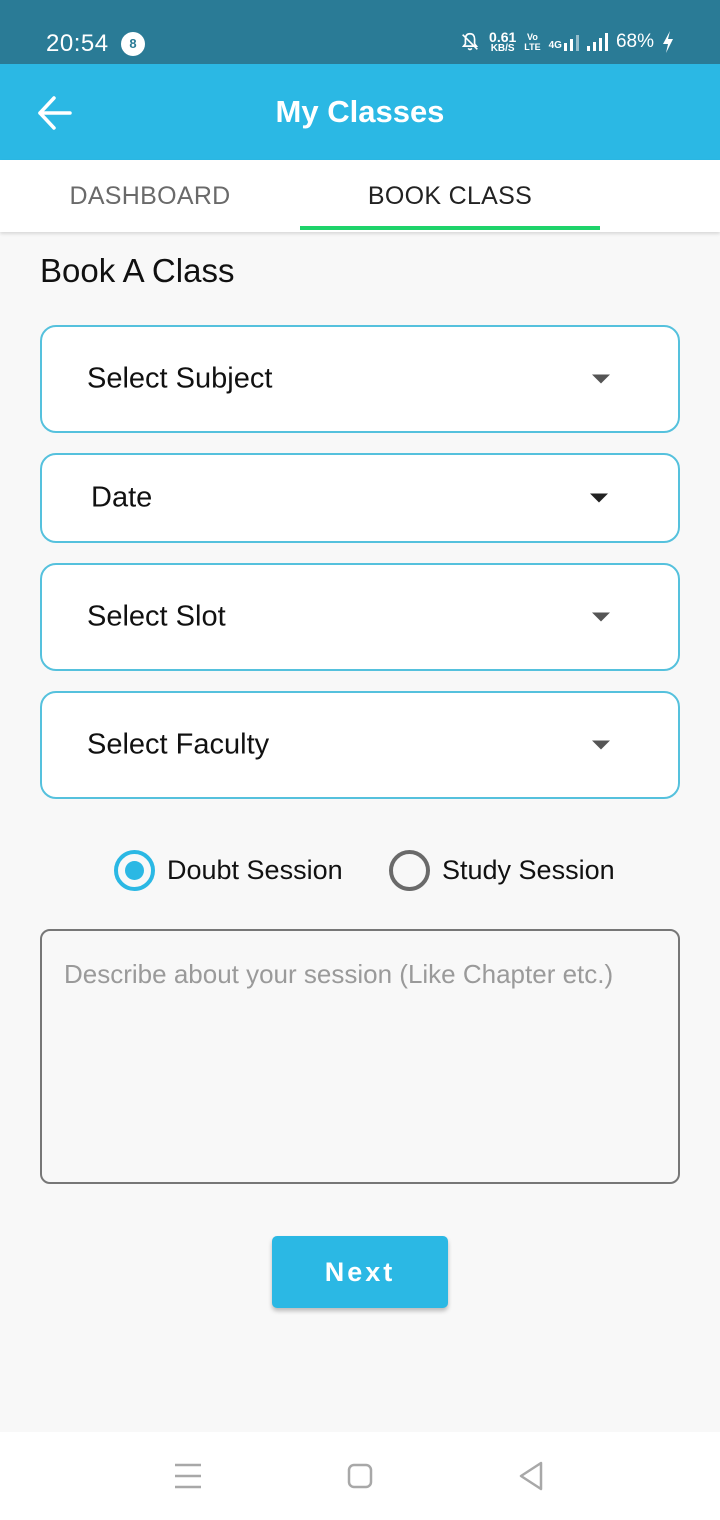  I want to click on date-dropdown: Date, so click(360, 498).